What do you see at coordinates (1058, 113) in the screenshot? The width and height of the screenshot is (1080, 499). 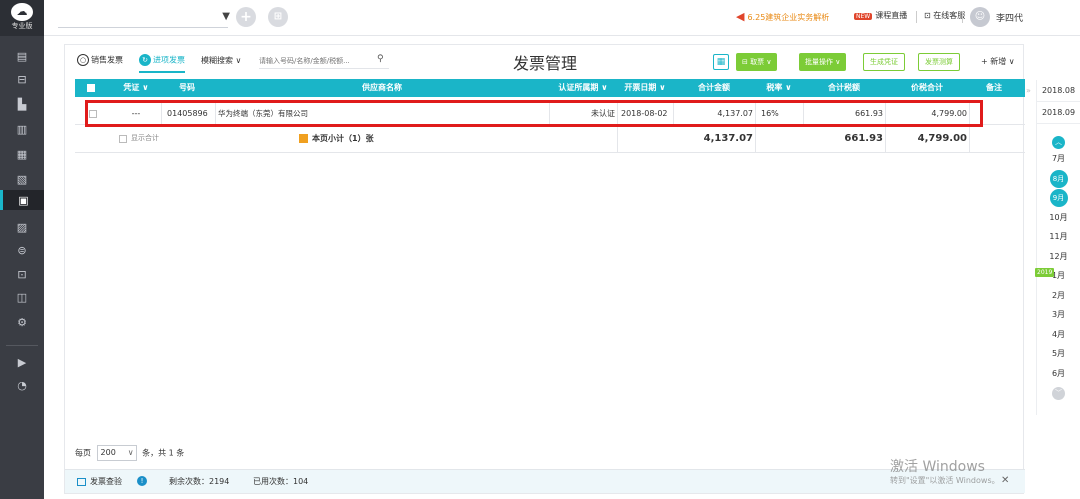 I see `timeline-year-1: 2018.09` at bounding box center [1058, 113].